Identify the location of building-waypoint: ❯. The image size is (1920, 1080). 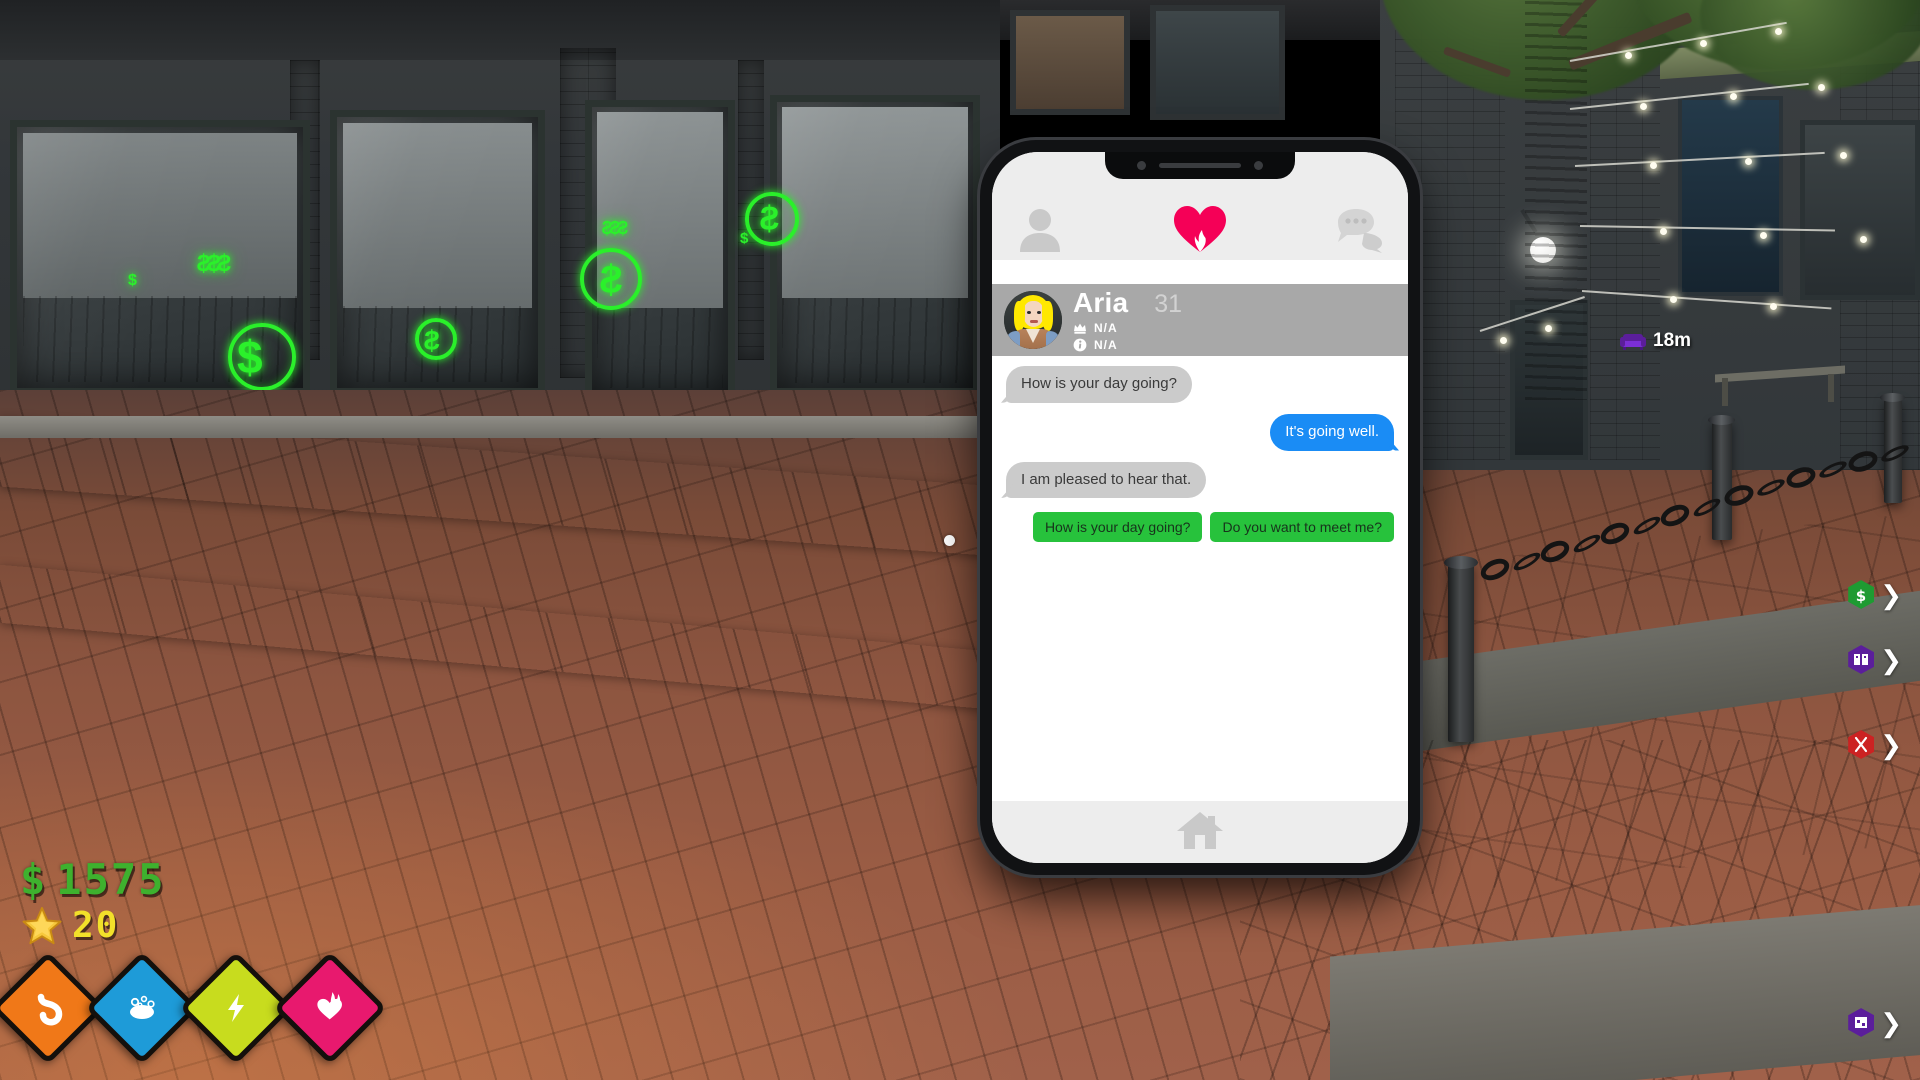
(1875, 659).